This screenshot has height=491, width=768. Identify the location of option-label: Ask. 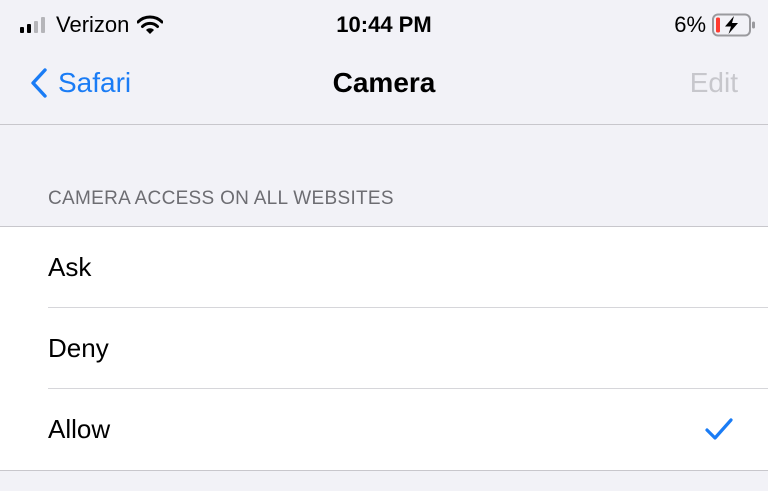
(70, 267).